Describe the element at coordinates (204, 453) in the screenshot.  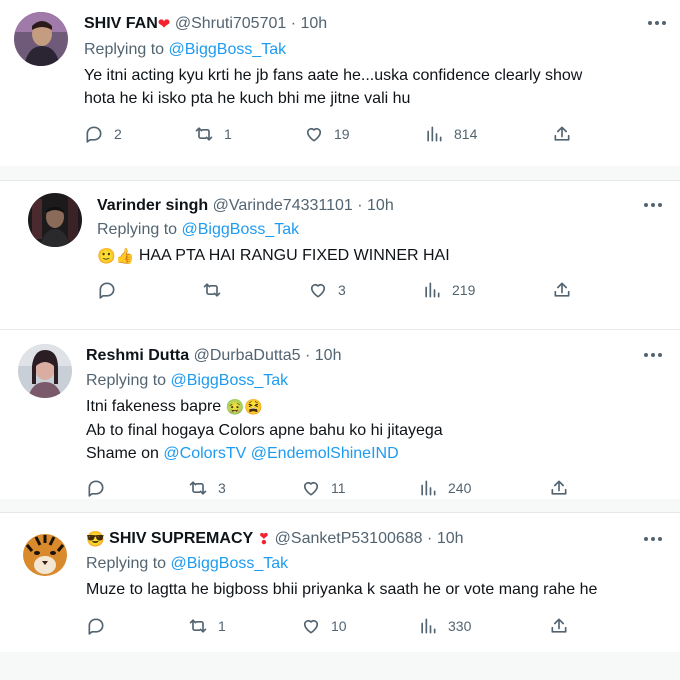
I see `mention-link: @ColorsTV` at that location.